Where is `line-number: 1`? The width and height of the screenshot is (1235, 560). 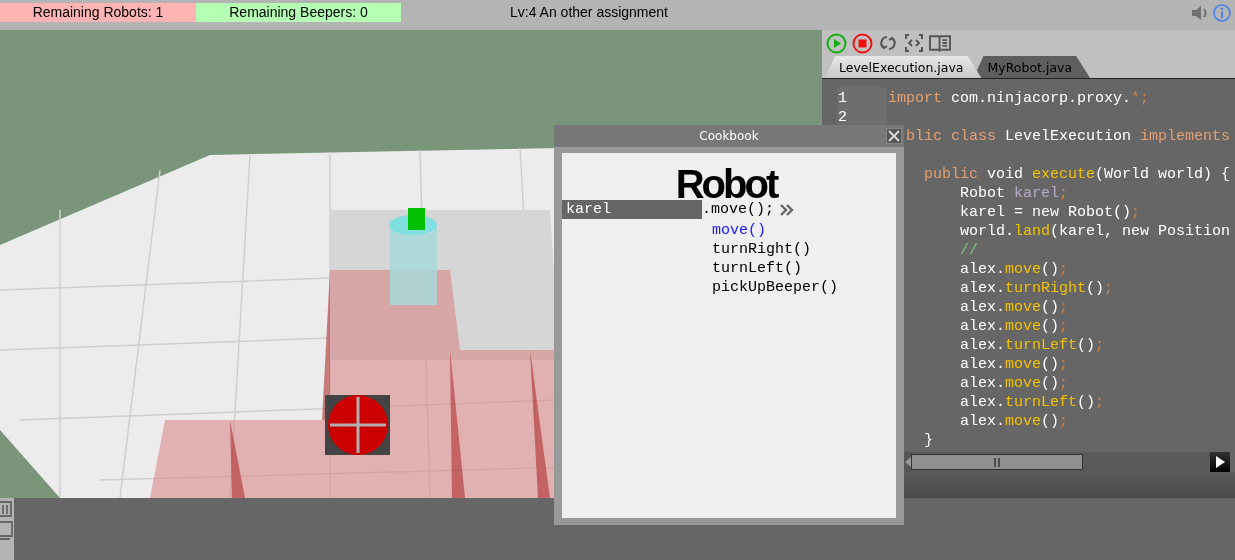 line-number: 1 is located at coordinates (842, 98).